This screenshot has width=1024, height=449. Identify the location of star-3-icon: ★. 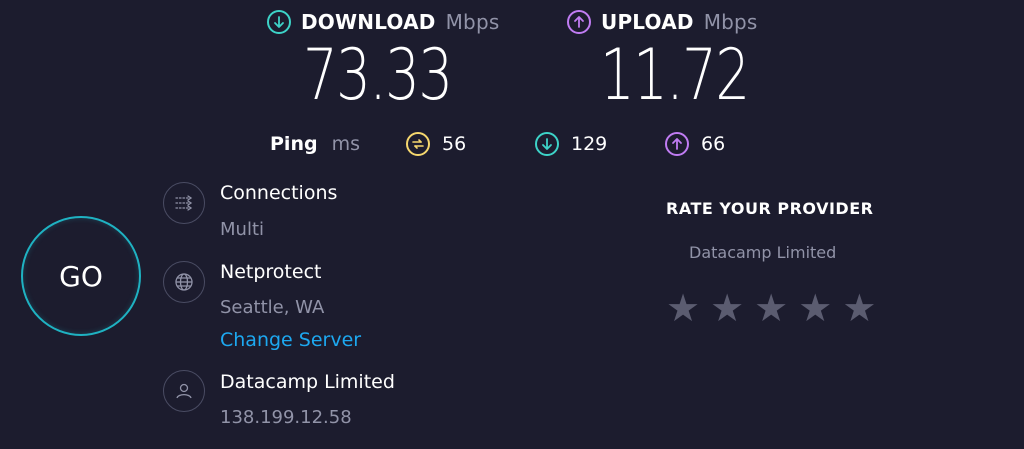
(771, 308).